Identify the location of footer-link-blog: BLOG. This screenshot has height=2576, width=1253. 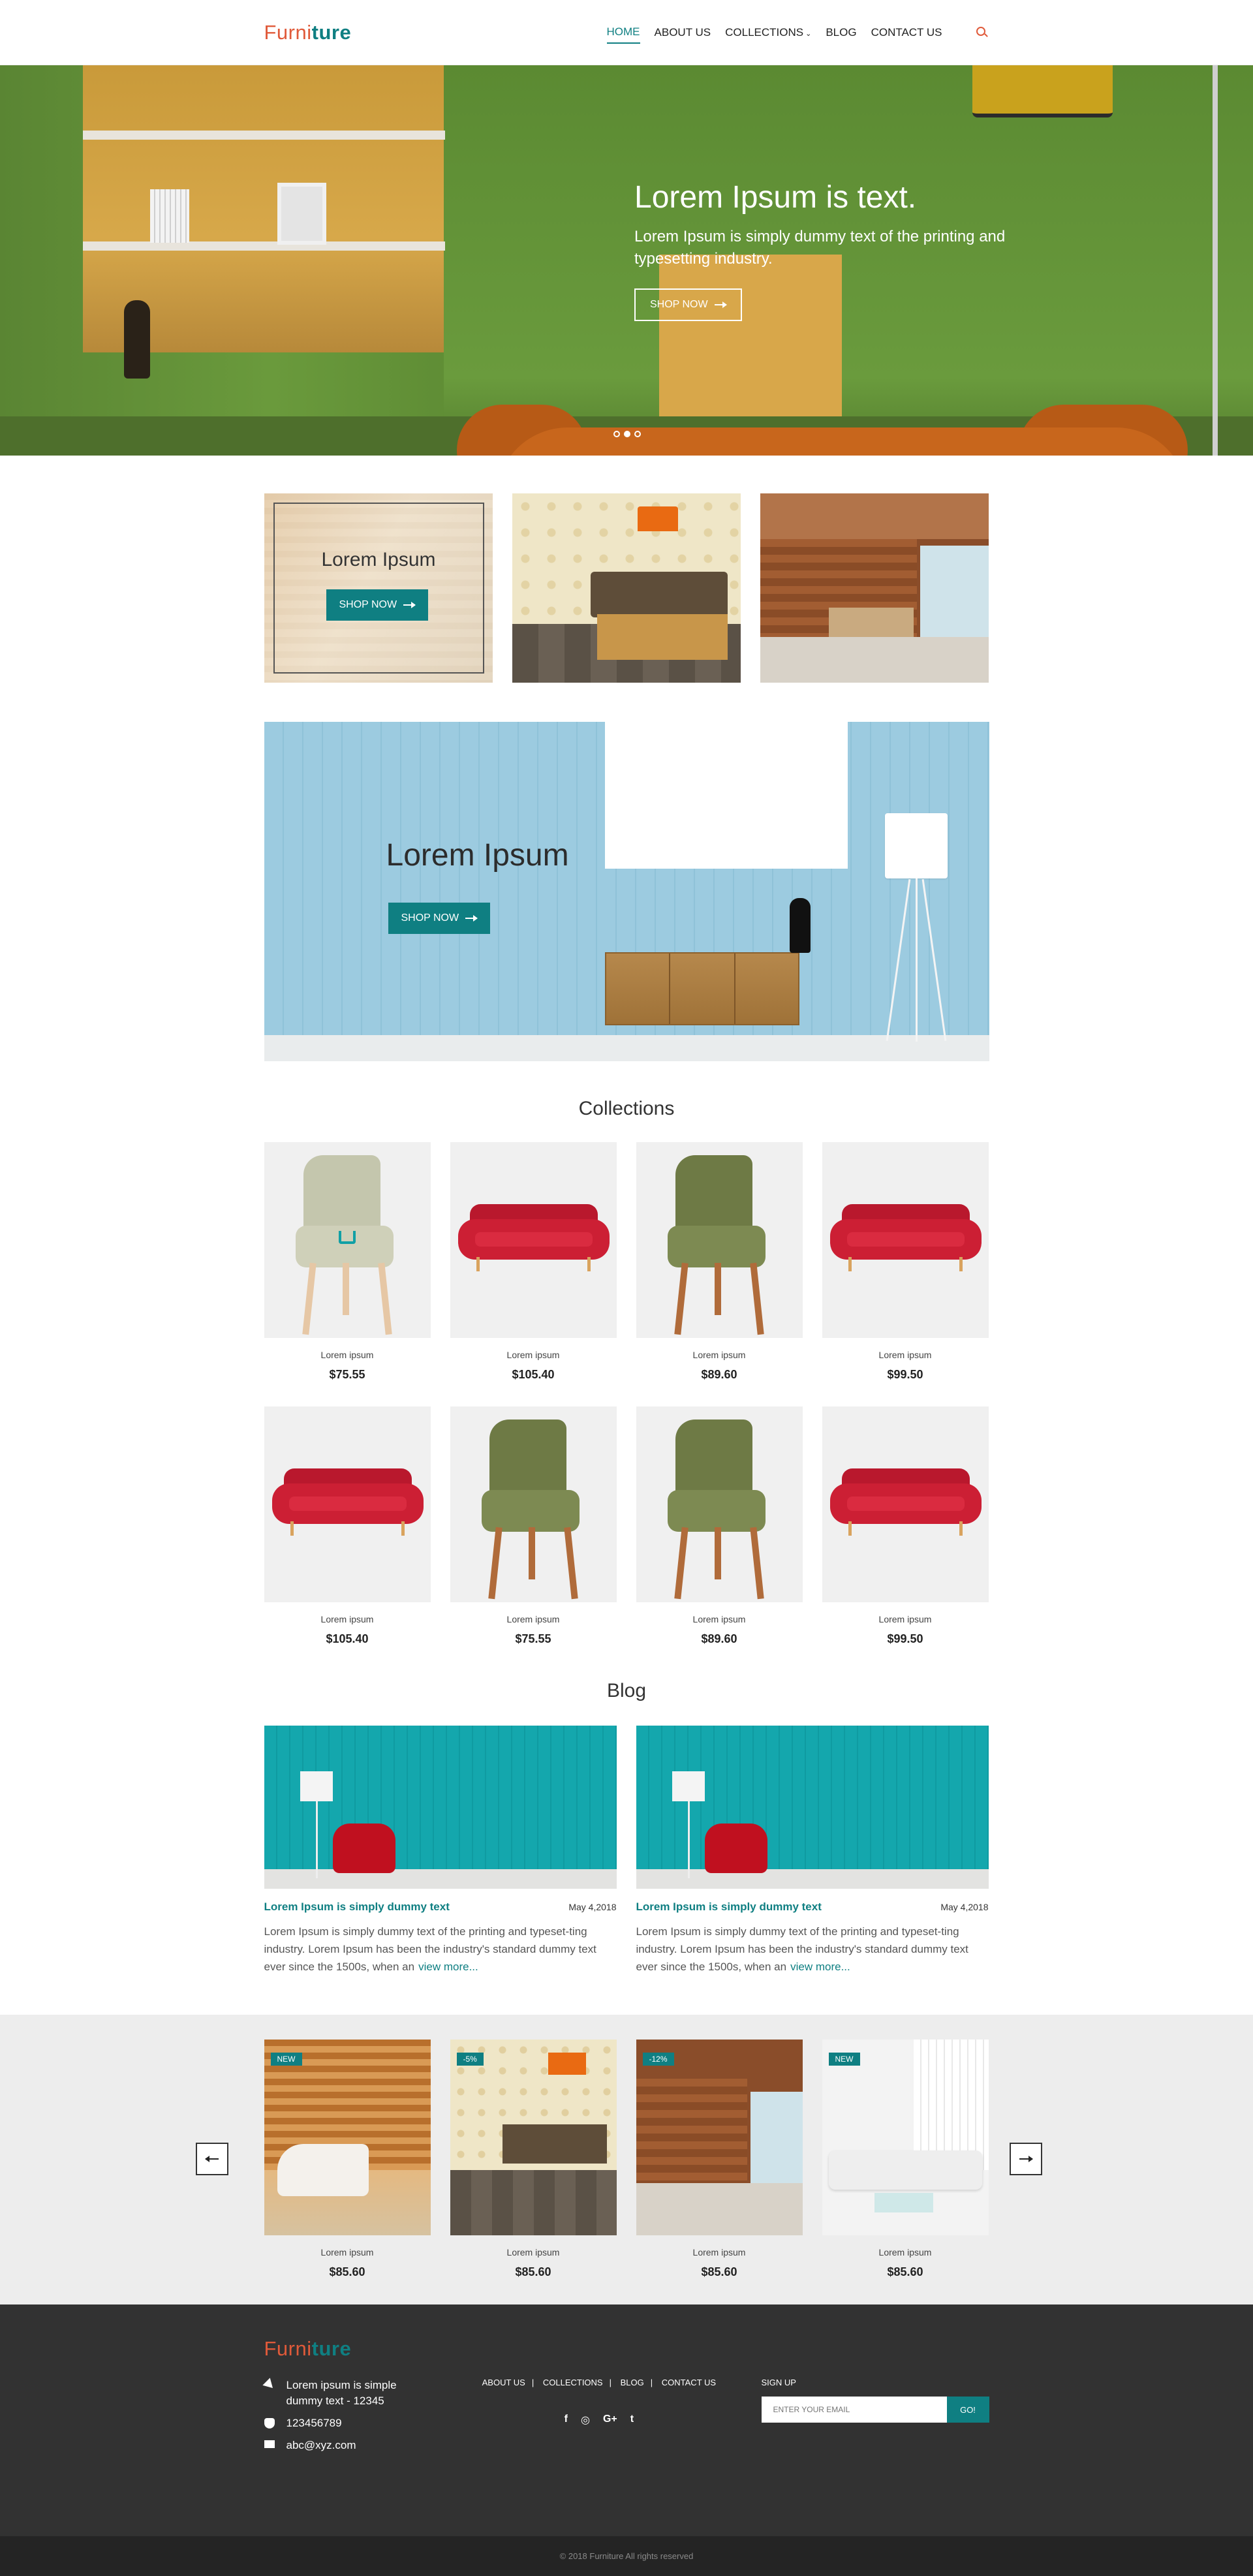
(632, 2382).